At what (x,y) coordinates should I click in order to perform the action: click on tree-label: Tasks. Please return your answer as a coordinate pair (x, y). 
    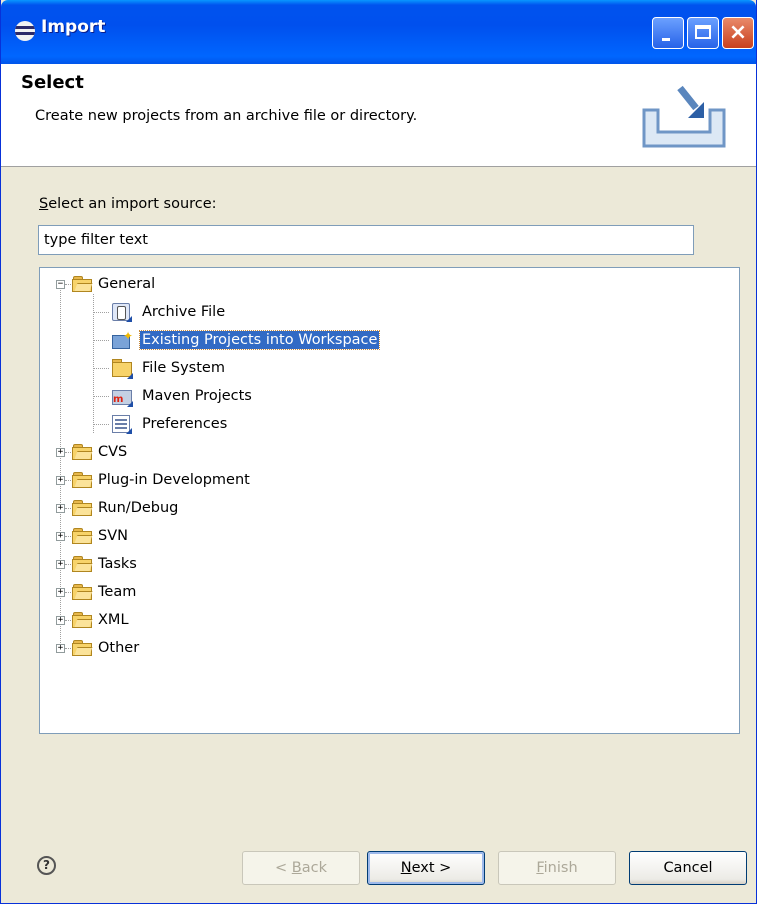
    Looking at the image, I should click on (117, 564).